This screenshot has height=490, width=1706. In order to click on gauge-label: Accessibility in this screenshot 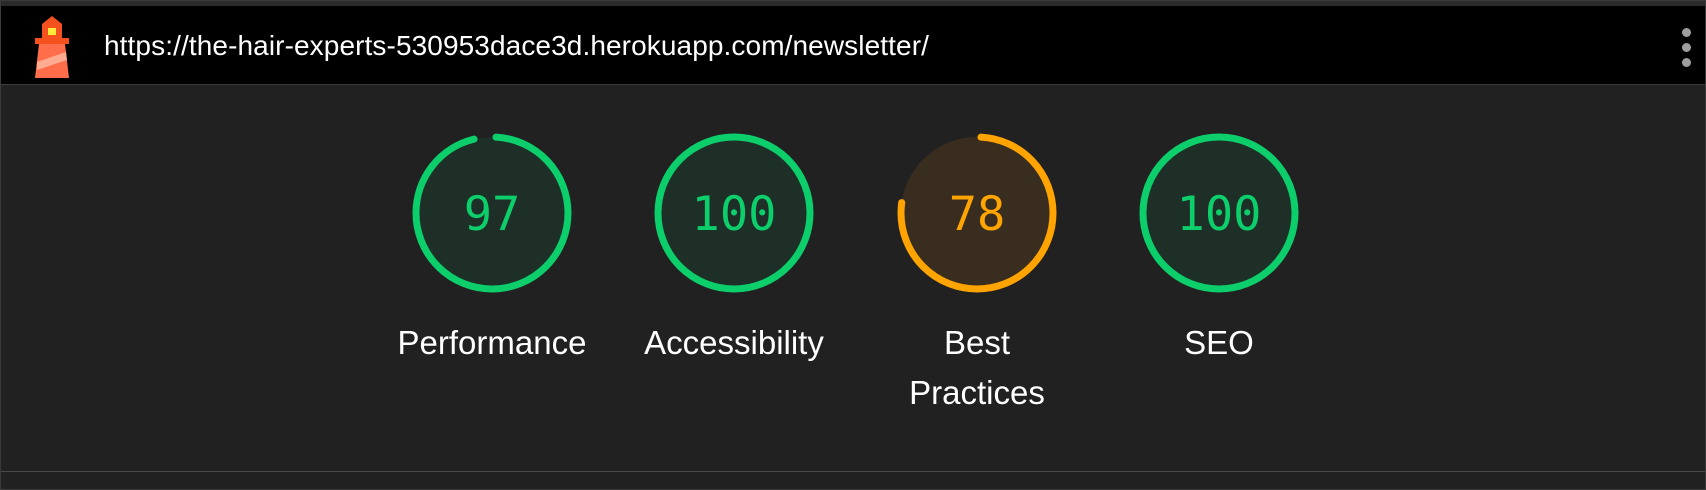, I will do `click(734, 342)`.